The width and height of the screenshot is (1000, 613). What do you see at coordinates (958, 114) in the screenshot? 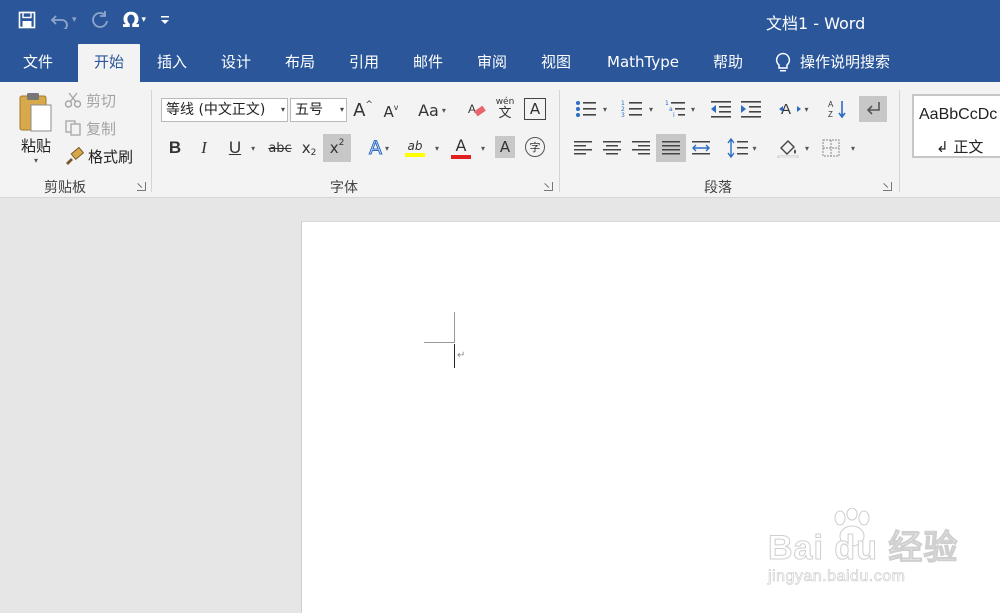
I see `style-sample-text: AaBbCcDc` at bounding box center [958, 114].